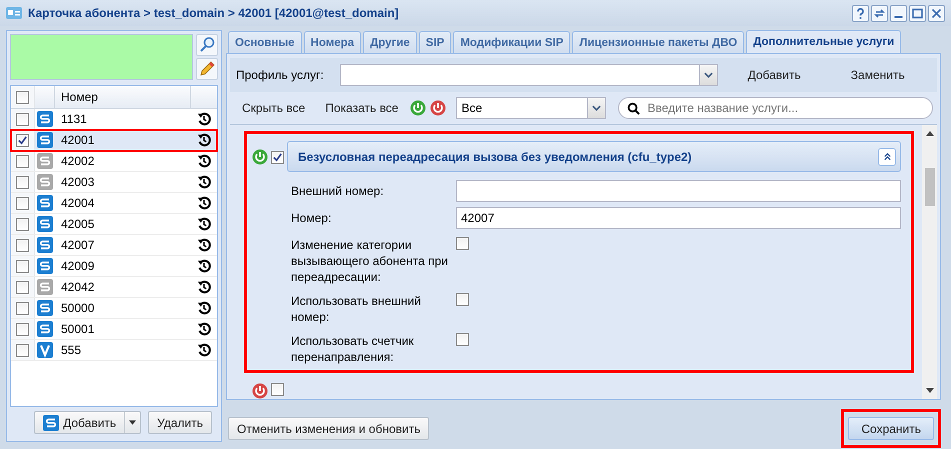  What do you see at coordinates (390, 42) in the screenshot?
I see `tab: Другие` at bounding box center [390, 42].